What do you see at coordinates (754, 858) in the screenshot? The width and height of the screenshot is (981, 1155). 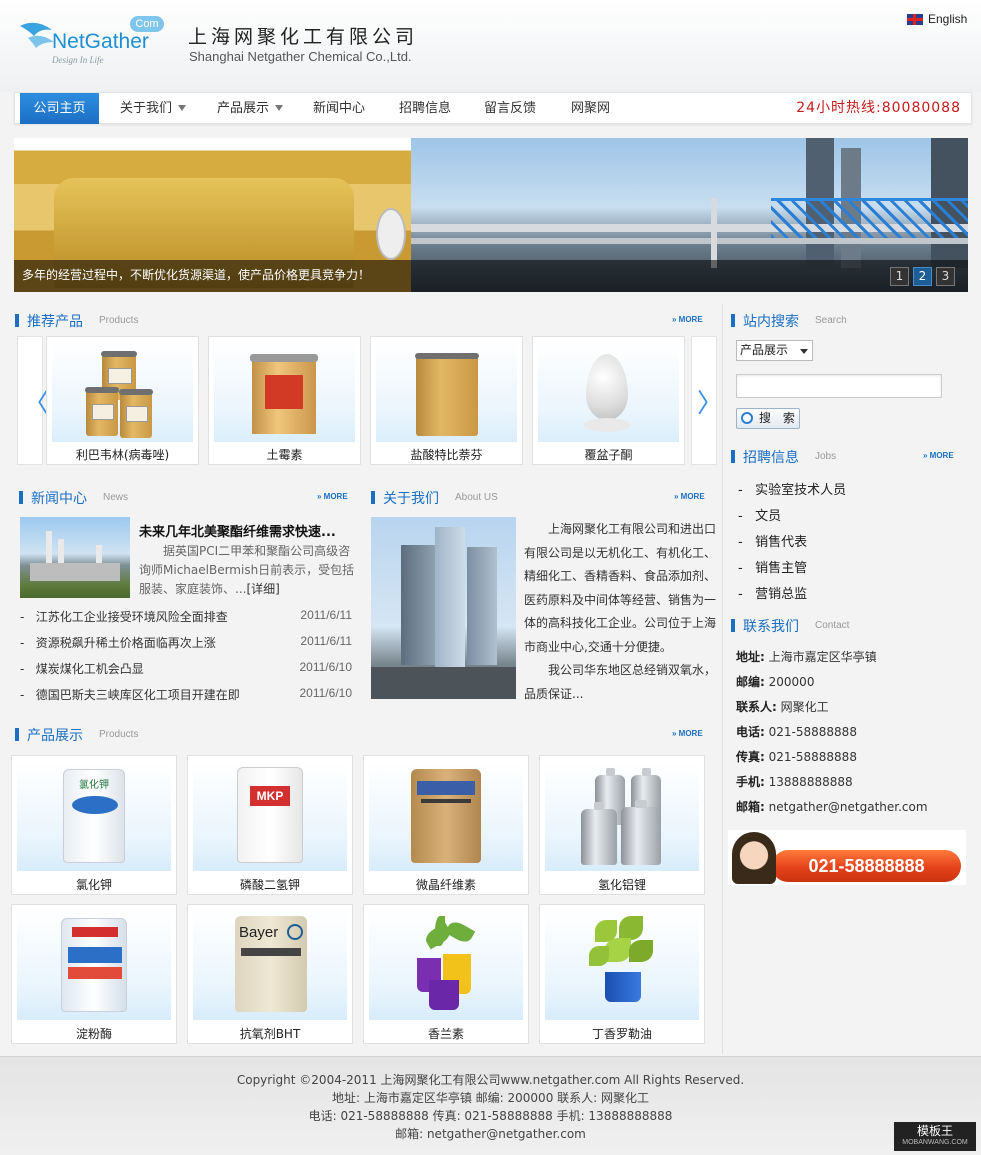 I see `customer-service-avatar` at bounding box center [754, 858].